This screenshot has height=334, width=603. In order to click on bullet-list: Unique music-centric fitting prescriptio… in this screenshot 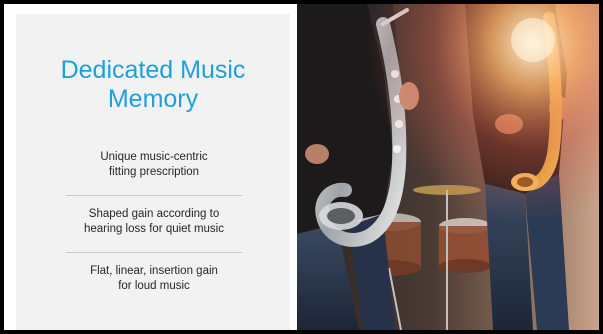, I will do `click(154, 218)`.